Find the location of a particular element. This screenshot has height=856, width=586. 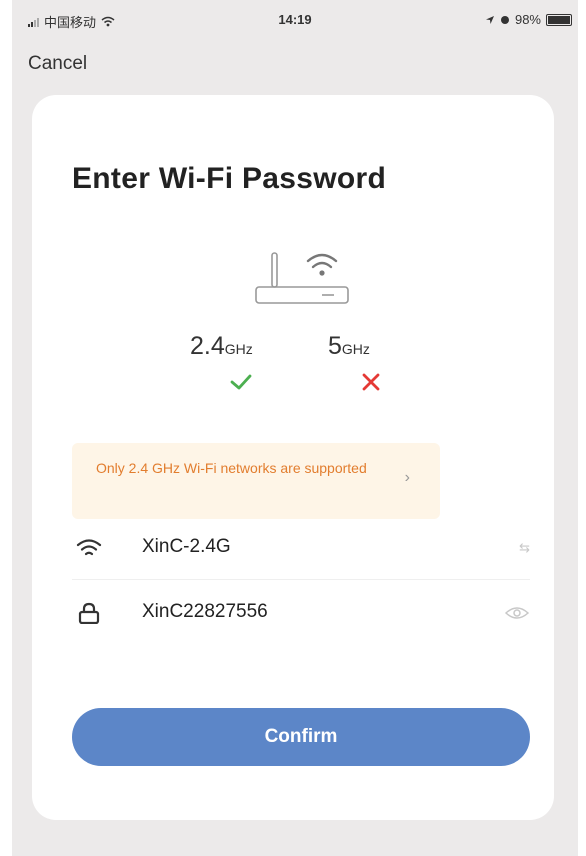

page-title: Enter Wi-Fi Password is located at coordinates (229, 178).